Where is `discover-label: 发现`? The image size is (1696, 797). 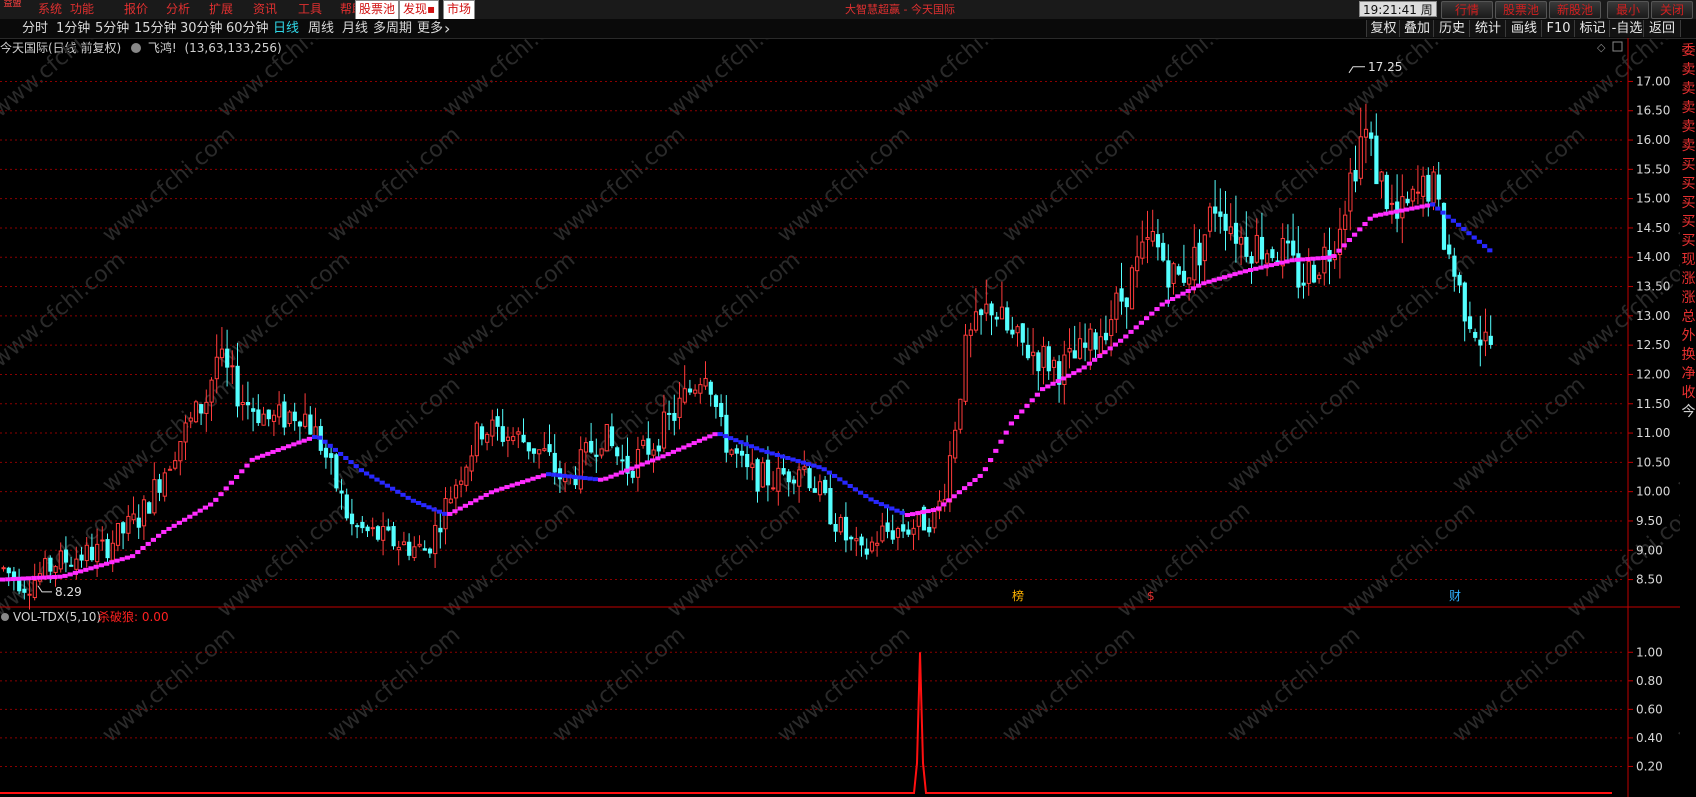
discover-label: 发现 is located at coordinates (415, 9).